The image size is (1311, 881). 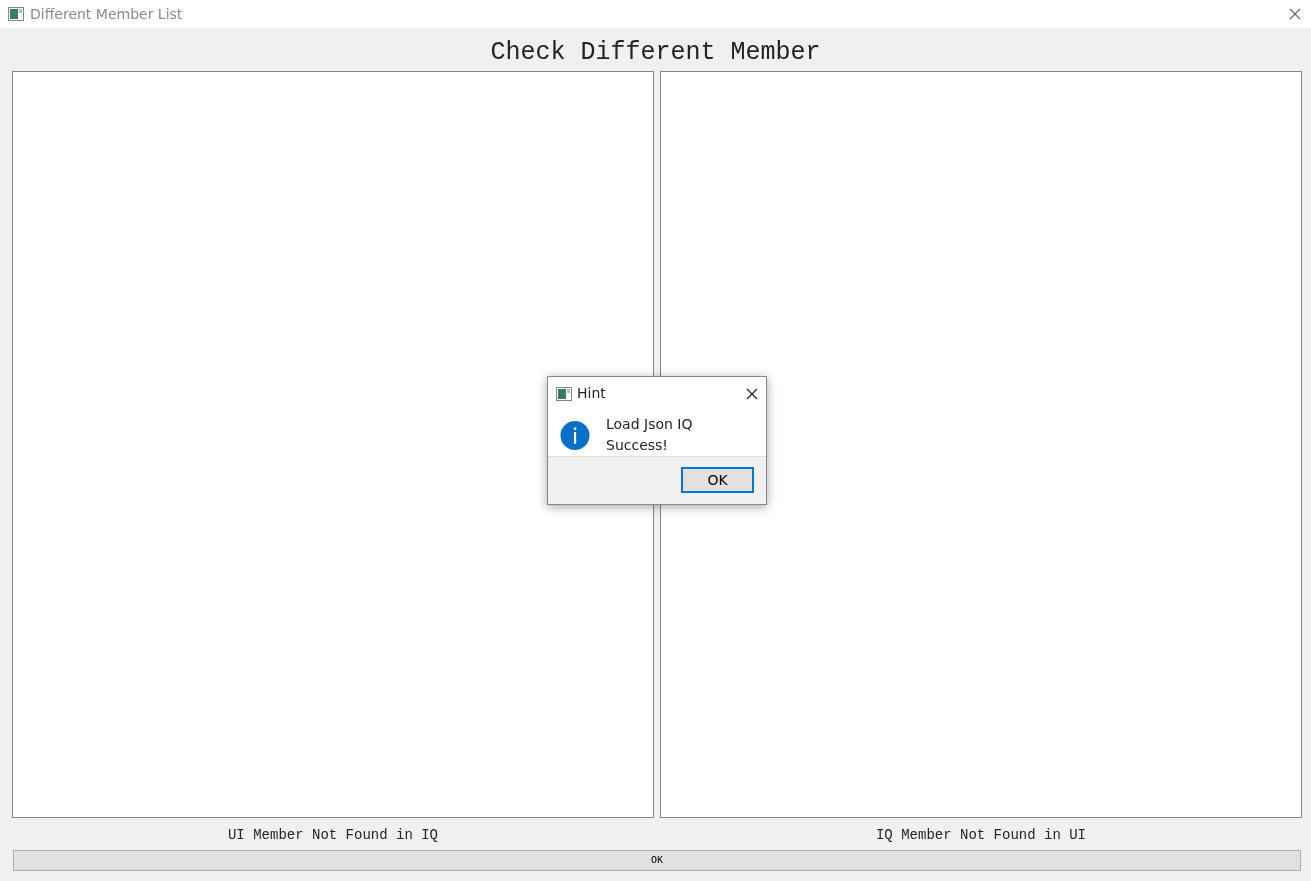 What do you see at coordinates (655, 53) in the screenshot?
I see `heading: Check Different Member` at bounding box center [655, 53].